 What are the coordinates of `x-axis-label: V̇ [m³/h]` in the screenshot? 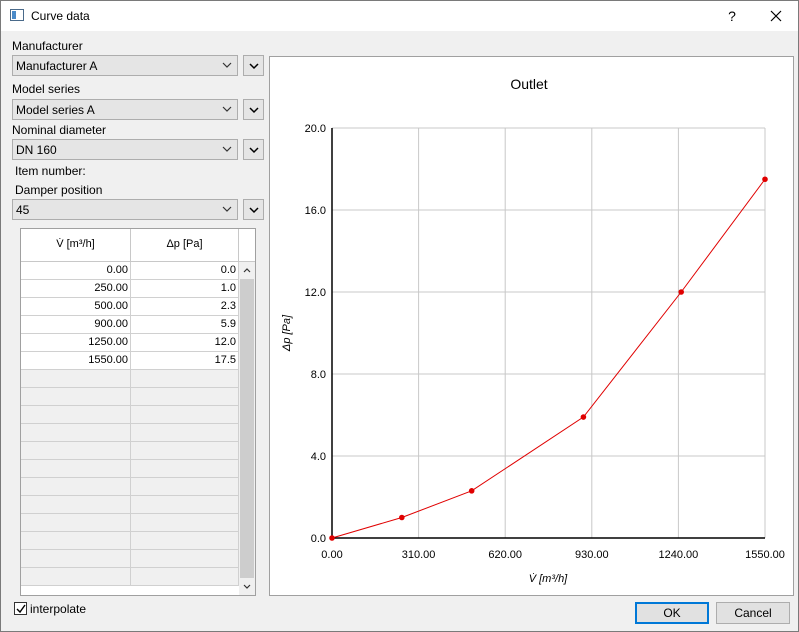 It's located at (548, 578).